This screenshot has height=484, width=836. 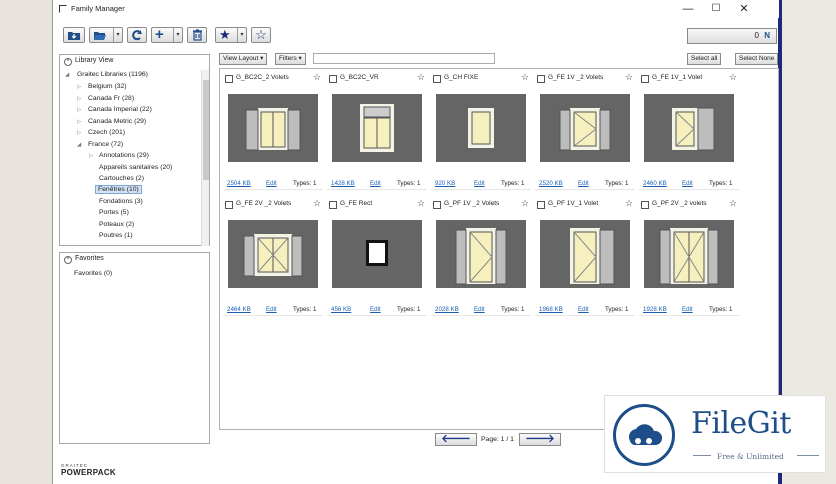 What do you see at coordinates (261, 35) in the screenshot?
I see `add-favorite-button: ☆` at bounding box center [261, 35].